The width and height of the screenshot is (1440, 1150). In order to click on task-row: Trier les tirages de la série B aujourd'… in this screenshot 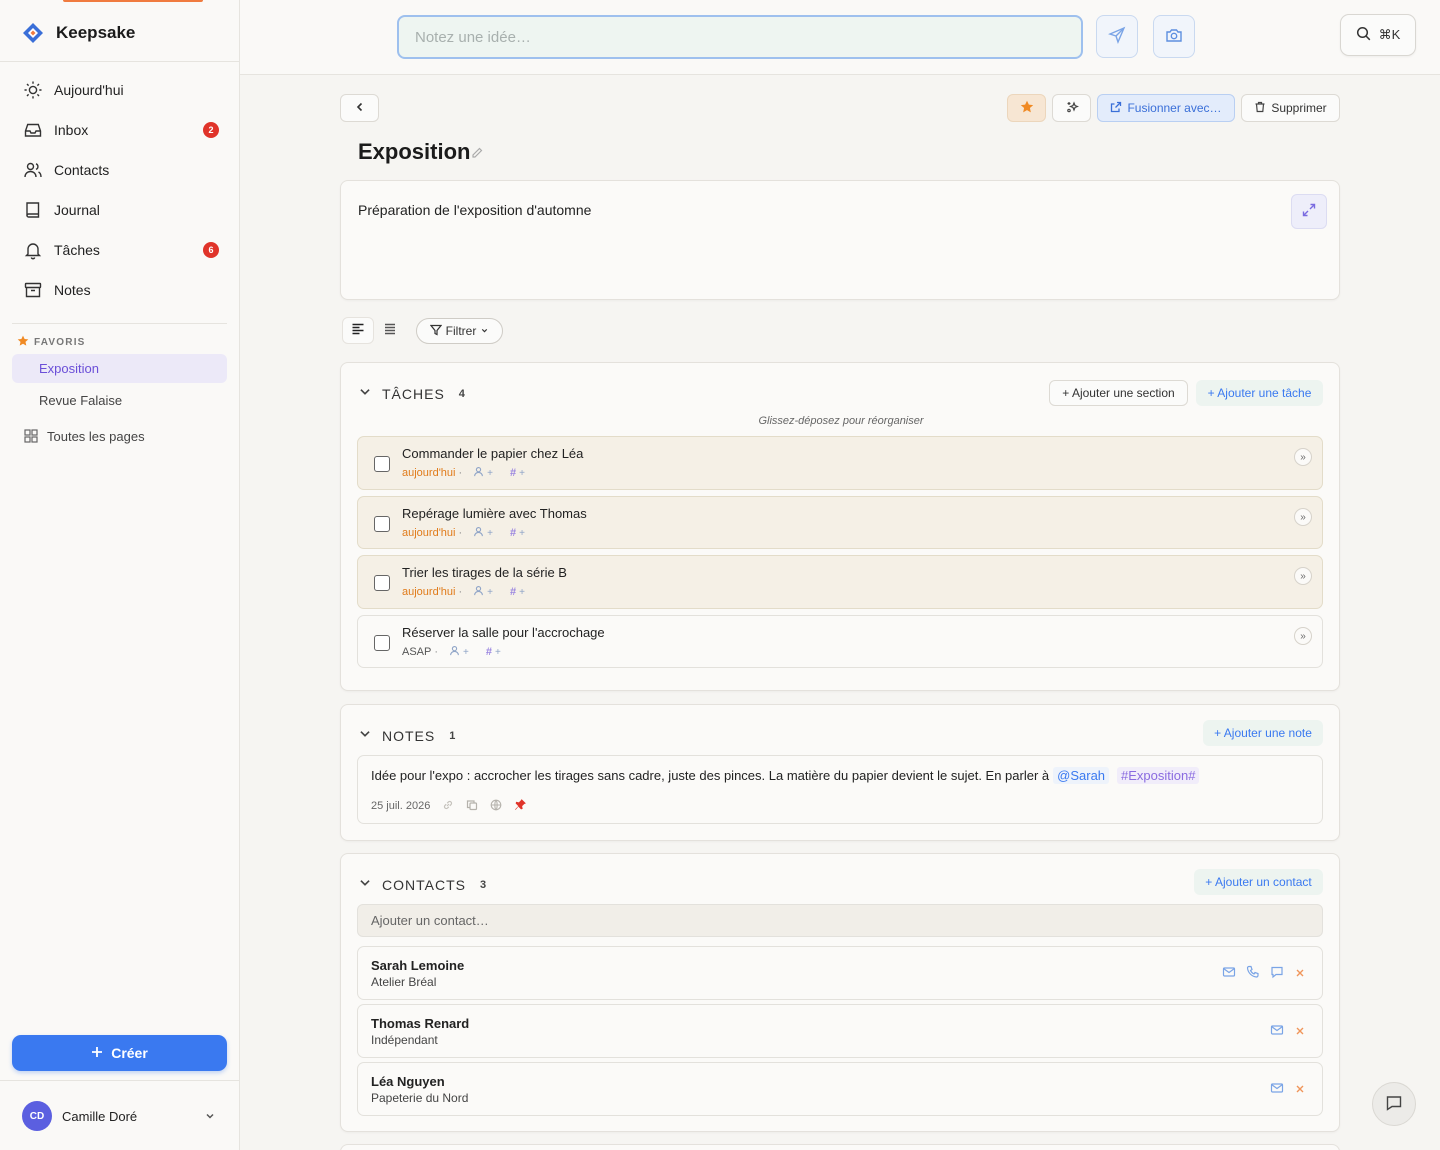, I will do `click(840, 582)`.